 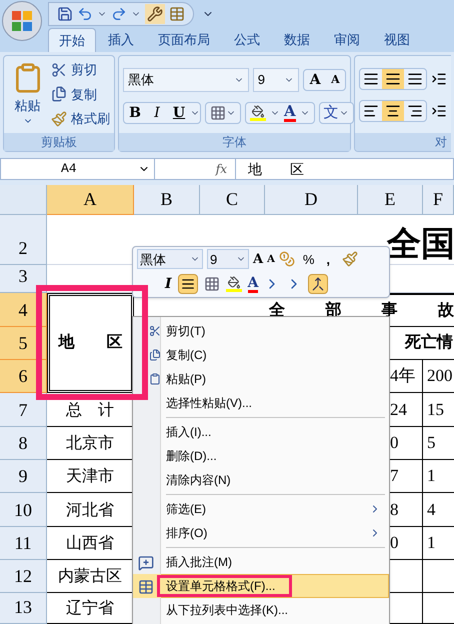 I want to click on table-cell: 地 区, so click(x=90, y=343).